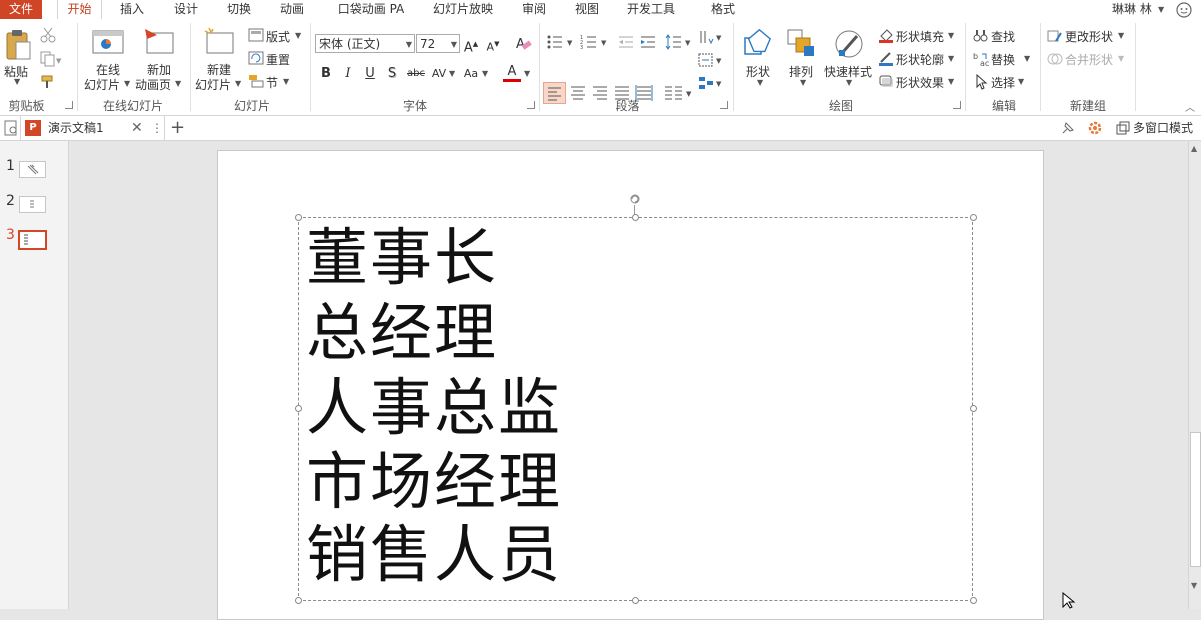 The image size is (1201, 620). What do you see at coordinates (51, 60) in the screenshot?
I see `copy-icon: ▼` at bounding box center [51, 60].